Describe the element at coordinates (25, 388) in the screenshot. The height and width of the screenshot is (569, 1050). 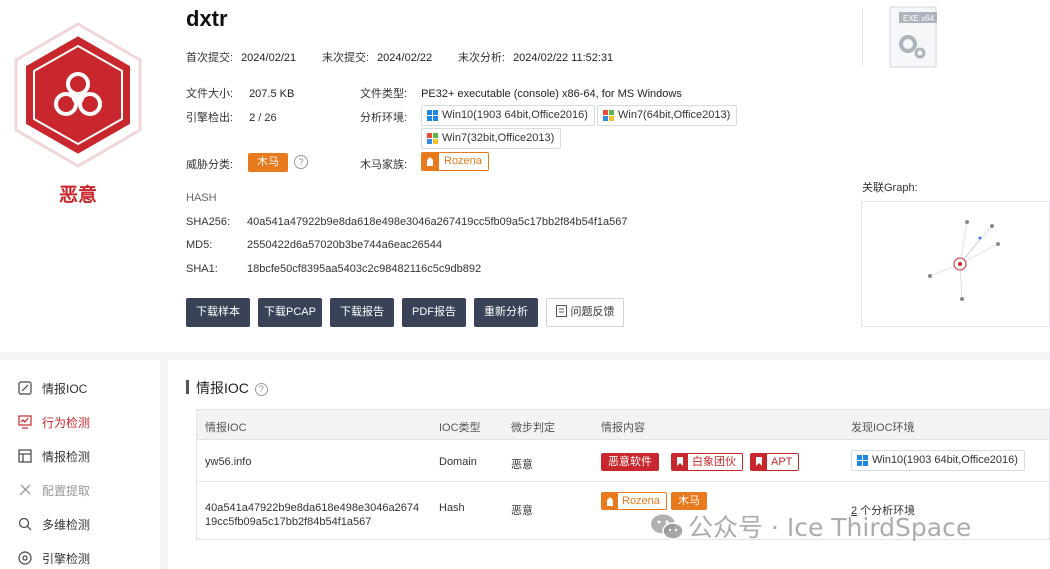
I see `edit-icon` at that location.